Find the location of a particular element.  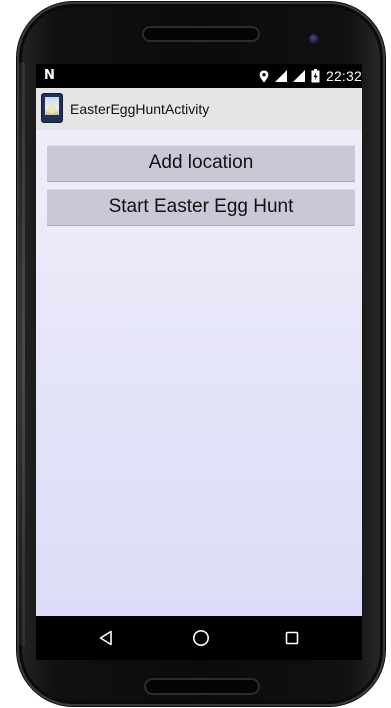

status-icons: 22:32 is located at coordinates (310, 76).